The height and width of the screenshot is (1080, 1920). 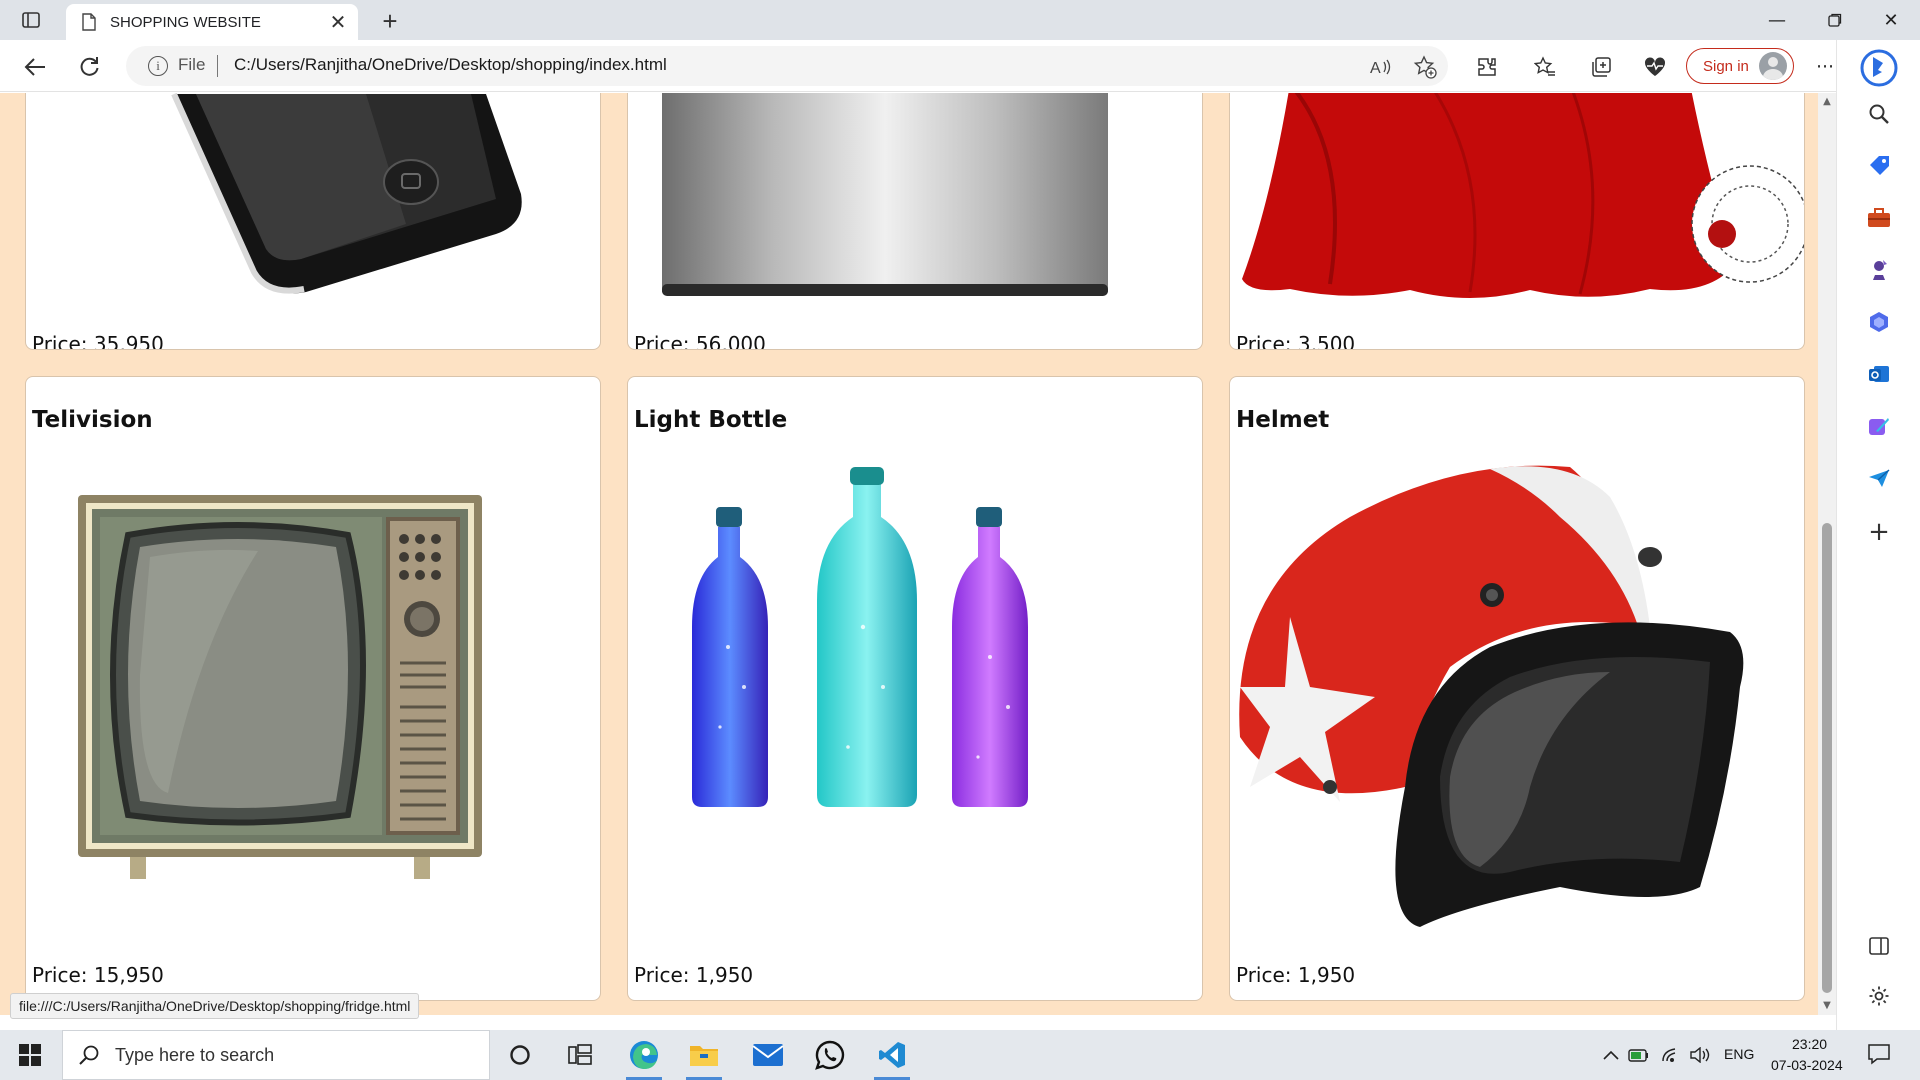 I want to click on favorites-icon, so click(x=1545, y=67).